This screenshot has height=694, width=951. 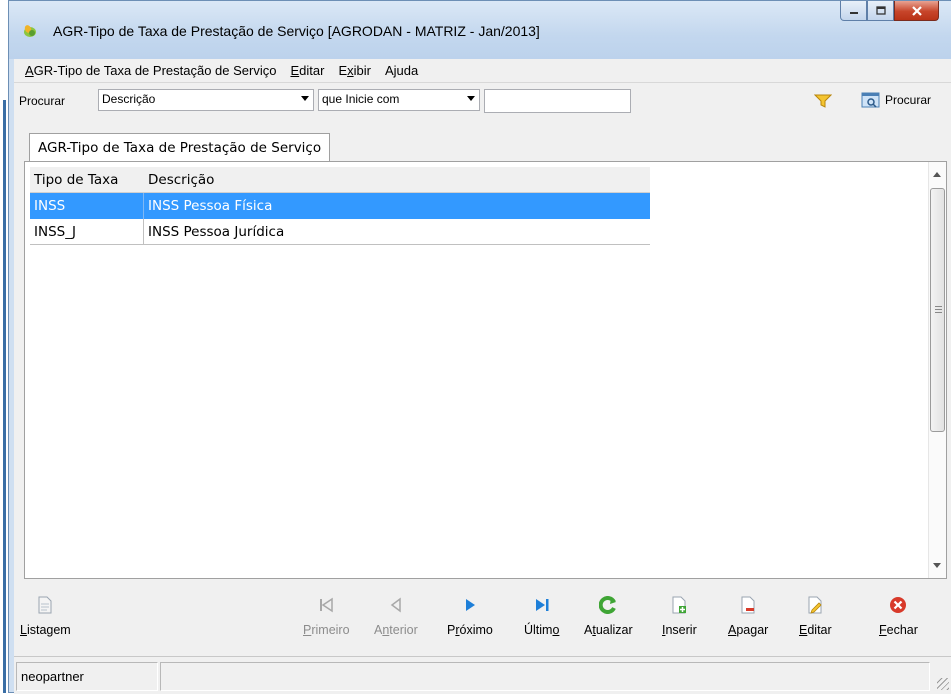 What do you see at coordinates (470, 630) in the screenshot?
I see `proximo-label: Próximo` at bounding box center [470, 630].